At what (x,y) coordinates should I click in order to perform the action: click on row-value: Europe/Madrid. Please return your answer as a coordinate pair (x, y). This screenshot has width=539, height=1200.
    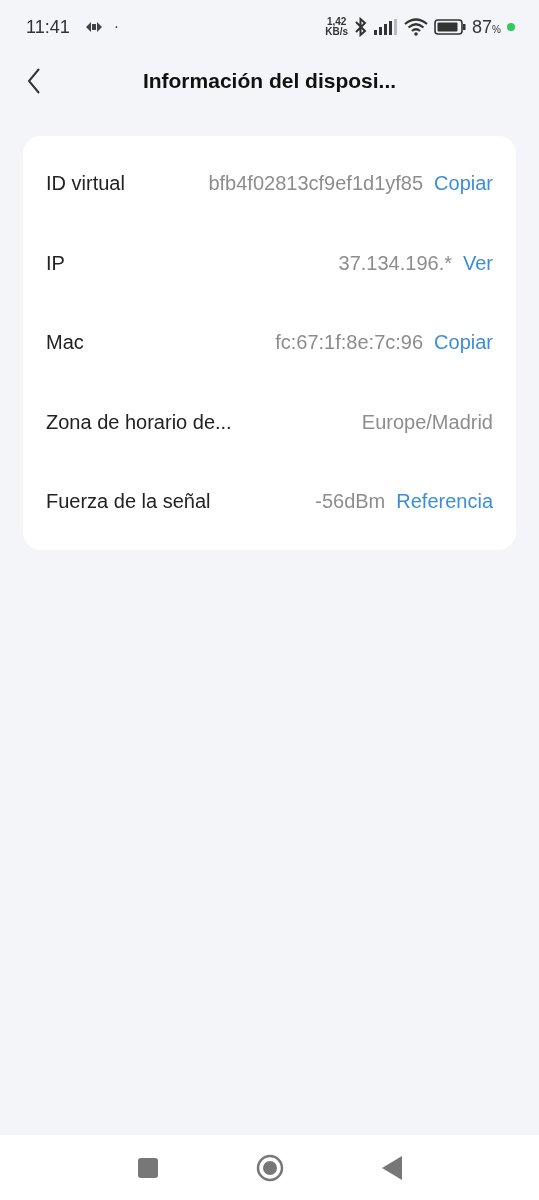
    Looking at the image, I should click on (427, 422).